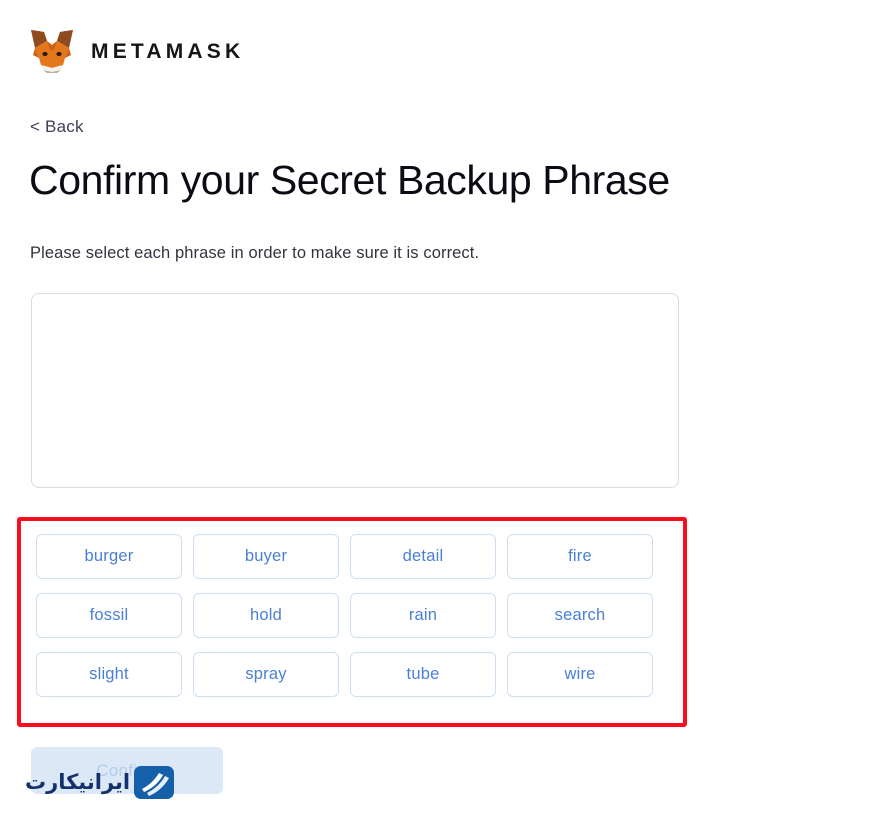 The height and width of the screenshot is (823, 873). I want to click on word-chip: detail, so click(423, 556).